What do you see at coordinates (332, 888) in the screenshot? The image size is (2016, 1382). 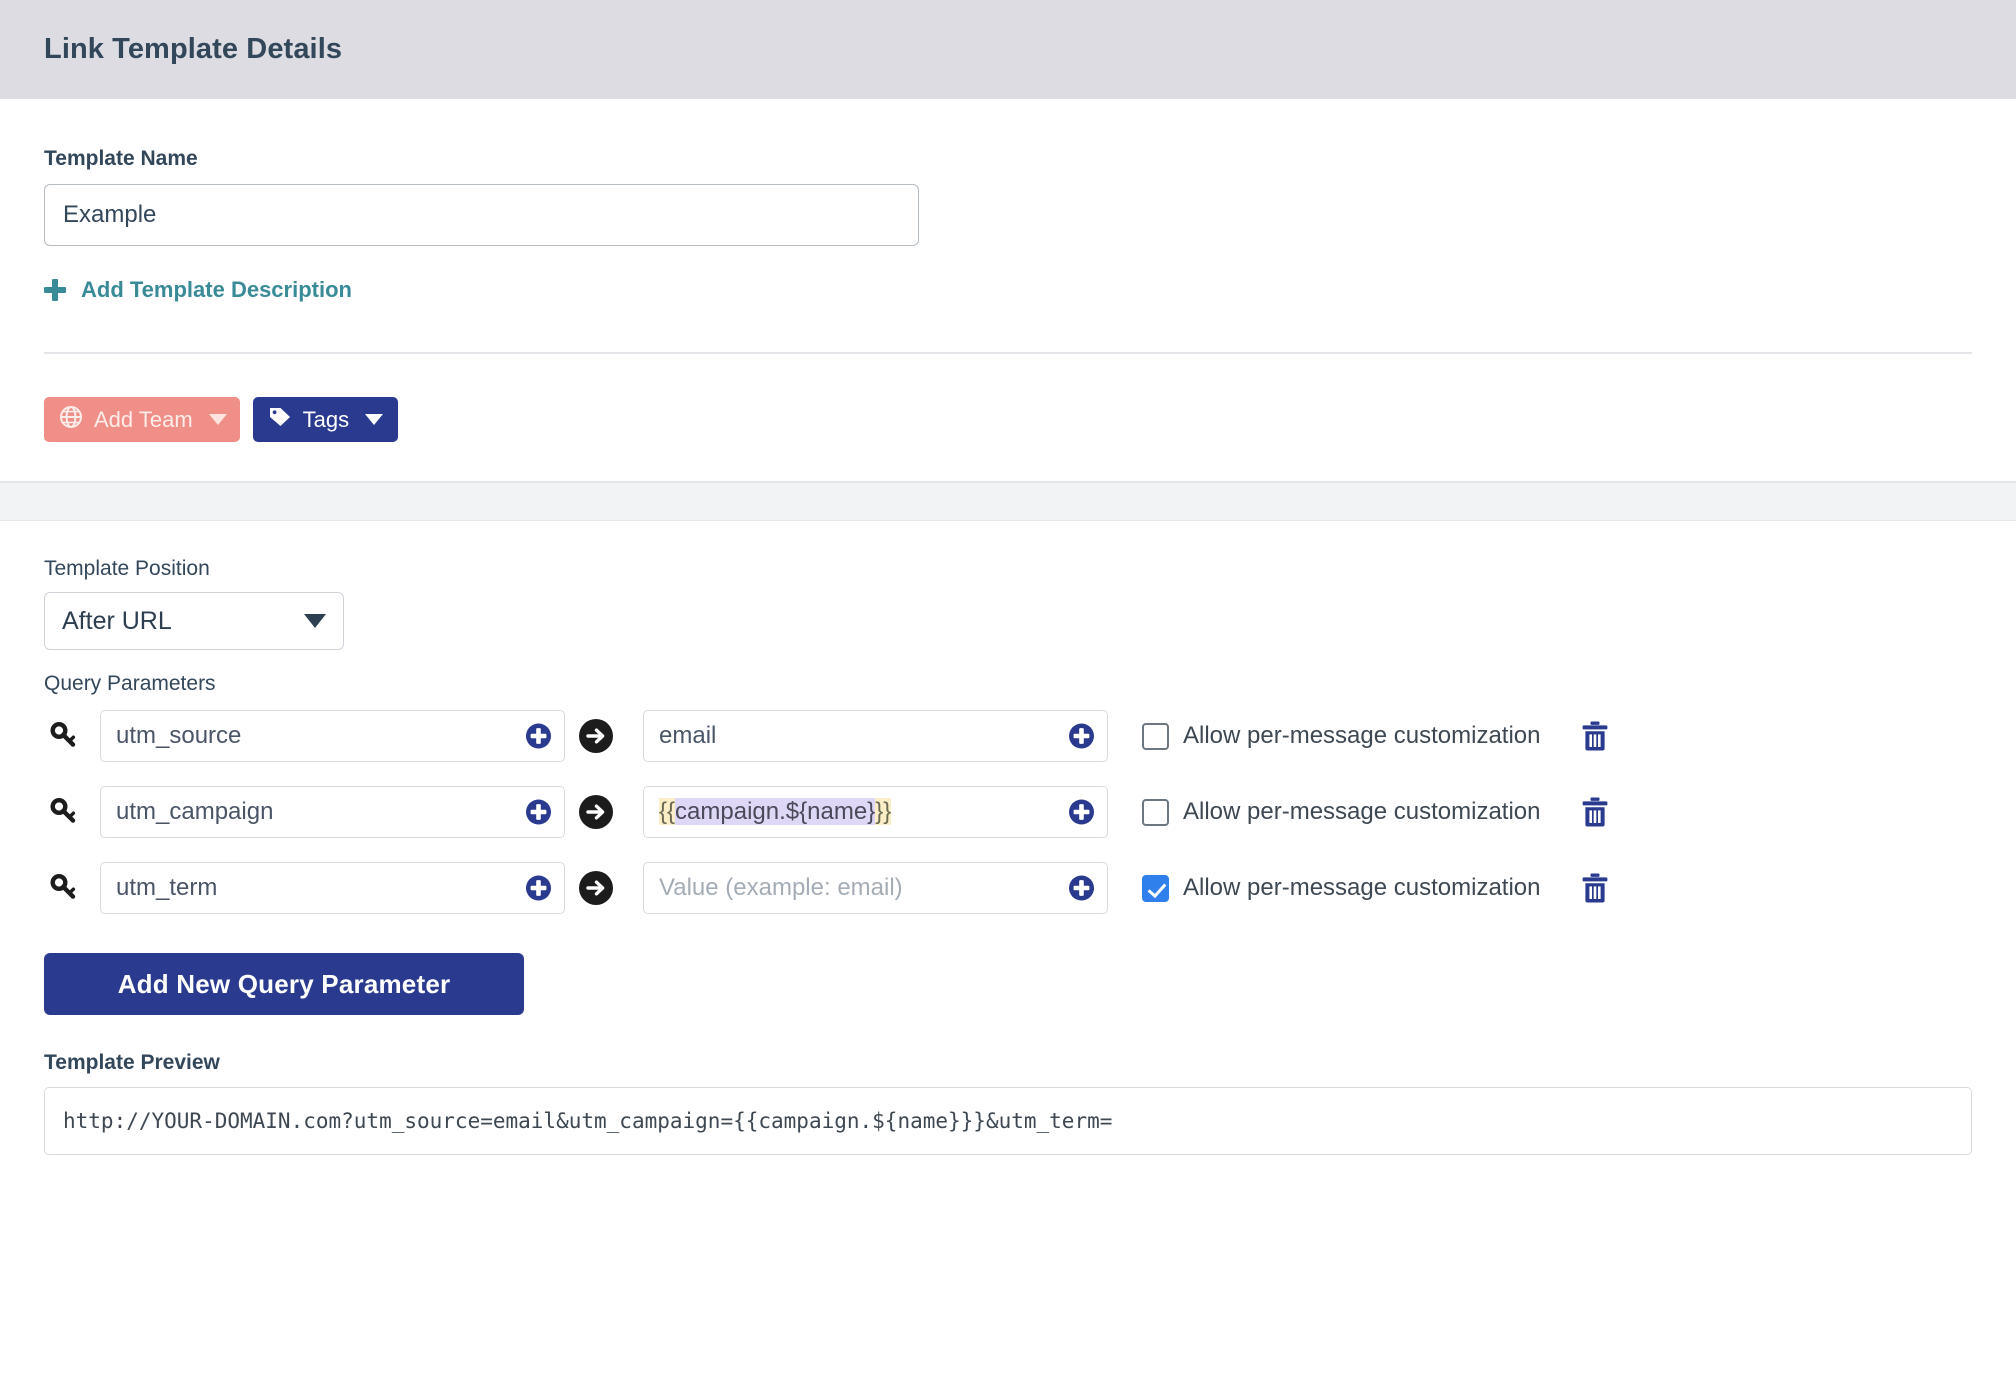 I see `param-key-input: utm_term` at bounding box center [332, 888].